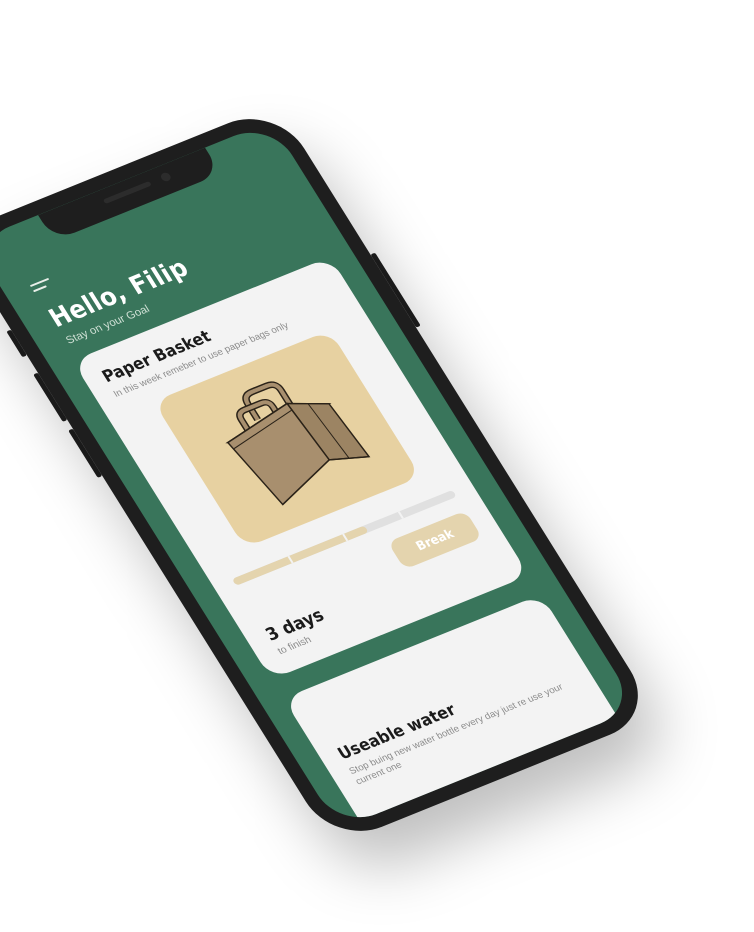 The image size is (754, 932). I want to click on phone-mute-switch, so click(17, 343).